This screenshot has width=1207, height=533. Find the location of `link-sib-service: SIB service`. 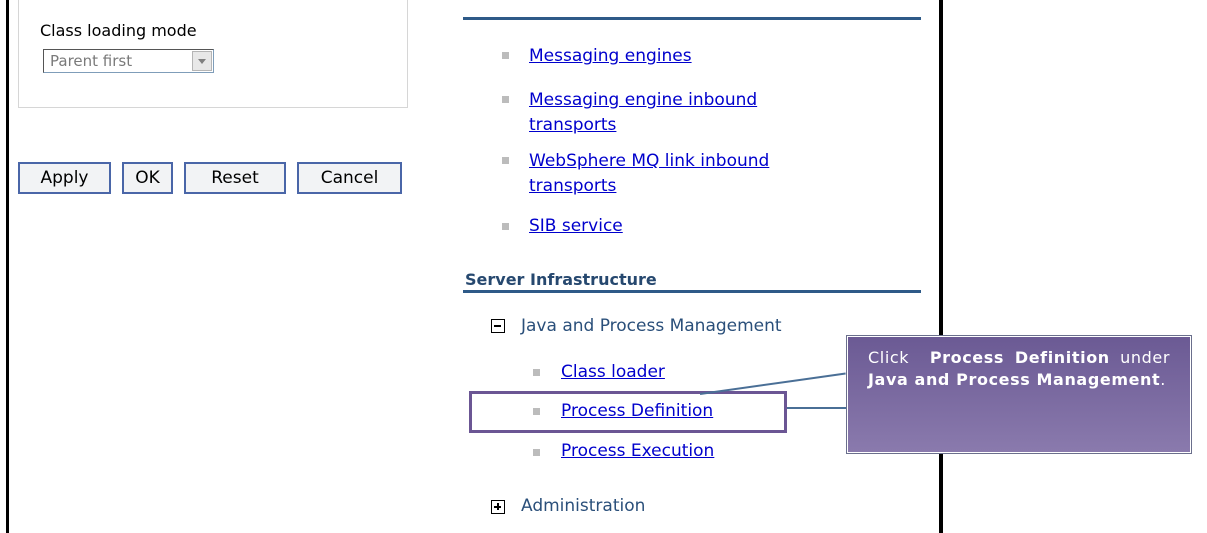

link-sib-service: SIB service is located at coordinates (576, 226).